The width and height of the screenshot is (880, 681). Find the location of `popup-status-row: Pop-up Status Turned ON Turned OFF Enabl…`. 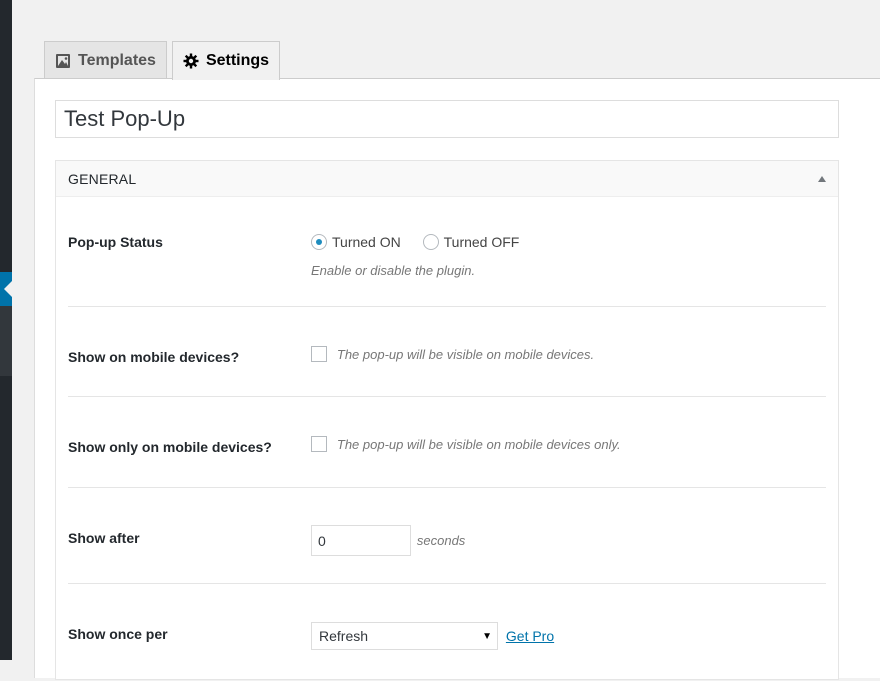

popup-status-row: Pop-up Status Turned ON Turned OFF Enabl… is located at coordinates (447, 252).